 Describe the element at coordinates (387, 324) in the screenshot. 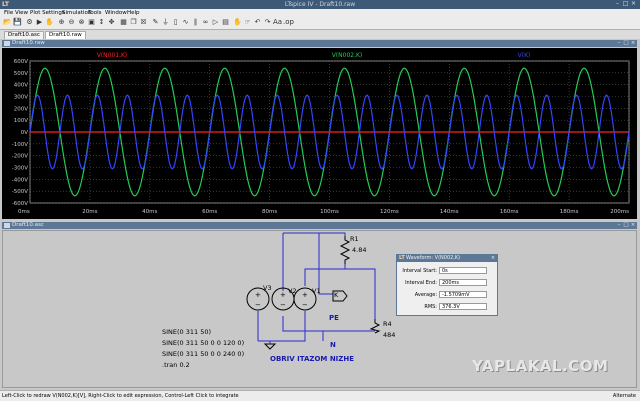

I see `r4-ref-label: R4` at that location.